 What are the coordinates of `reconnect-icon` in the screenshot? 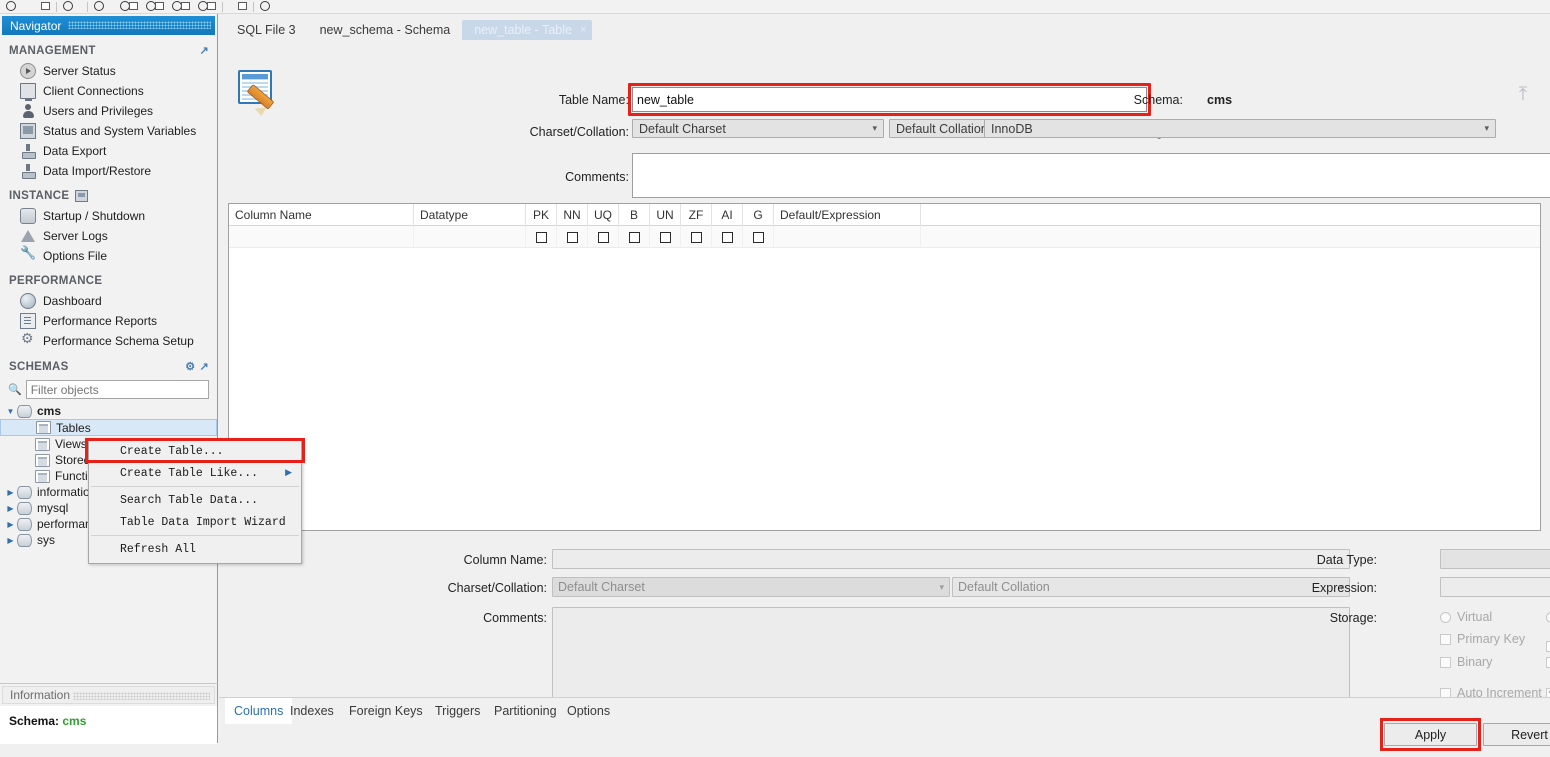 It's located at (269, 6).